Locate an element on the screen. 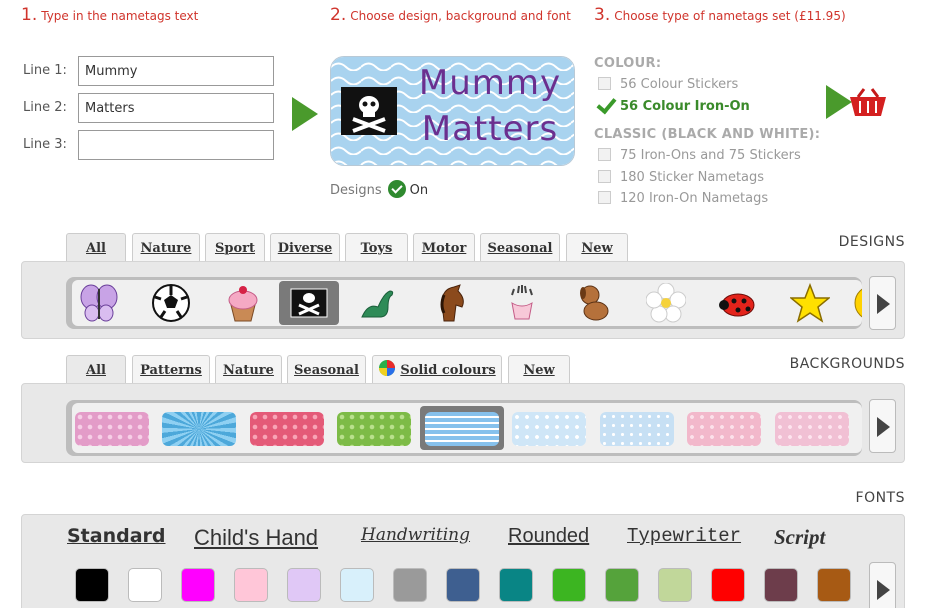 This screenshot has height=608, width=925. designs-title: DESIGNS is located at coordinates (871, 242).